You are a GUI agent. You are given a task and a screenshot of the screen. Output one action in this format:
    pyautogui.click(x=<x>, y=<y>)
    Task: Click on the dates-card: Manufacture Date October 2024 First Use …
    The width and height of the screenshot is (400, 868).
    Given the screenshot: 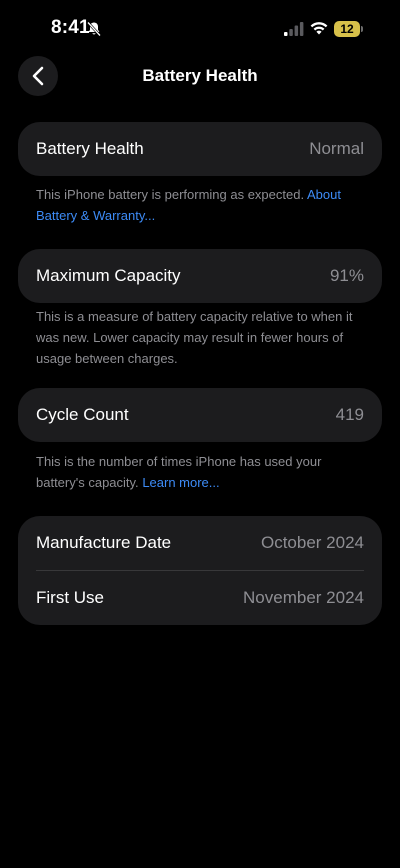 What is the action you would take?
    pyautogui.click(x=200, y=570)
    